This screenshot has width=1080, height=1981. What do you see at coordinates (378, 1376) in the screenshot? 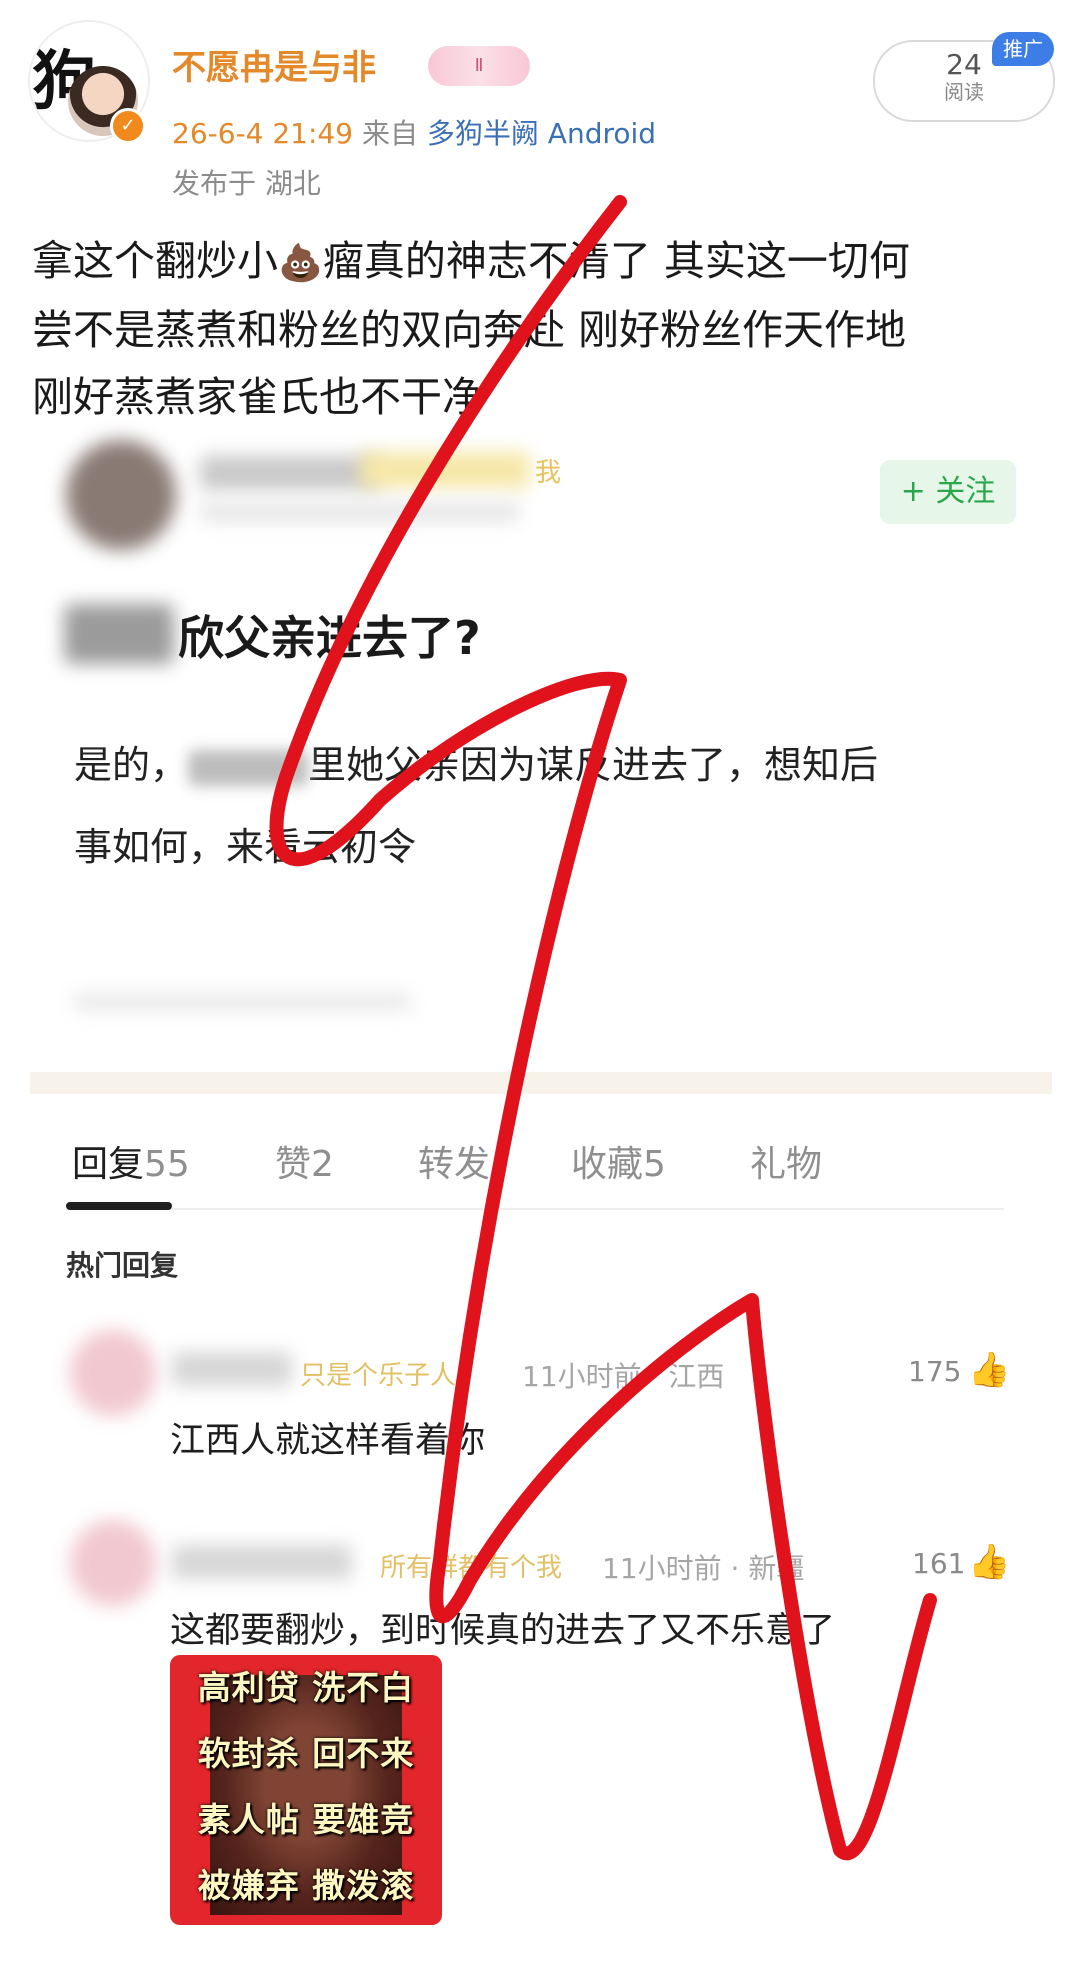
I see `reply-fan-tag: 只是个乐子人` at bounding box center [378, 1376].